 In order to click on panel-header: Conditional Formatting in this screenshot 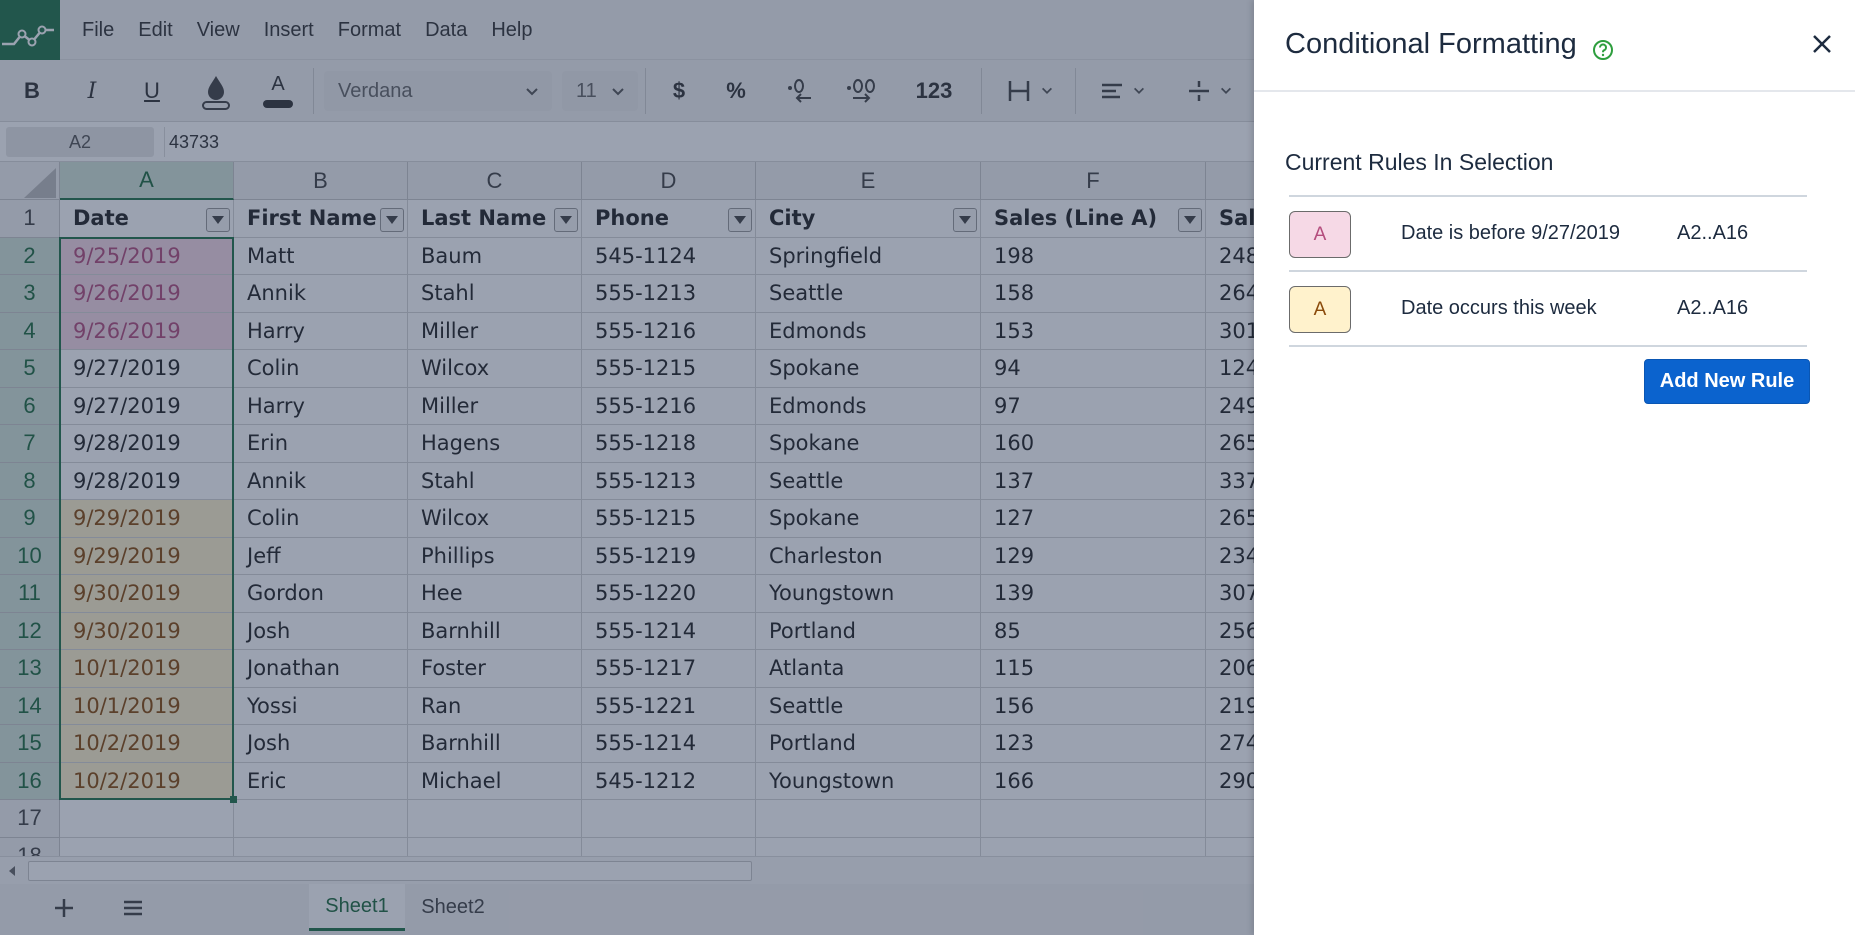, I will do `click(1554, 46)`.